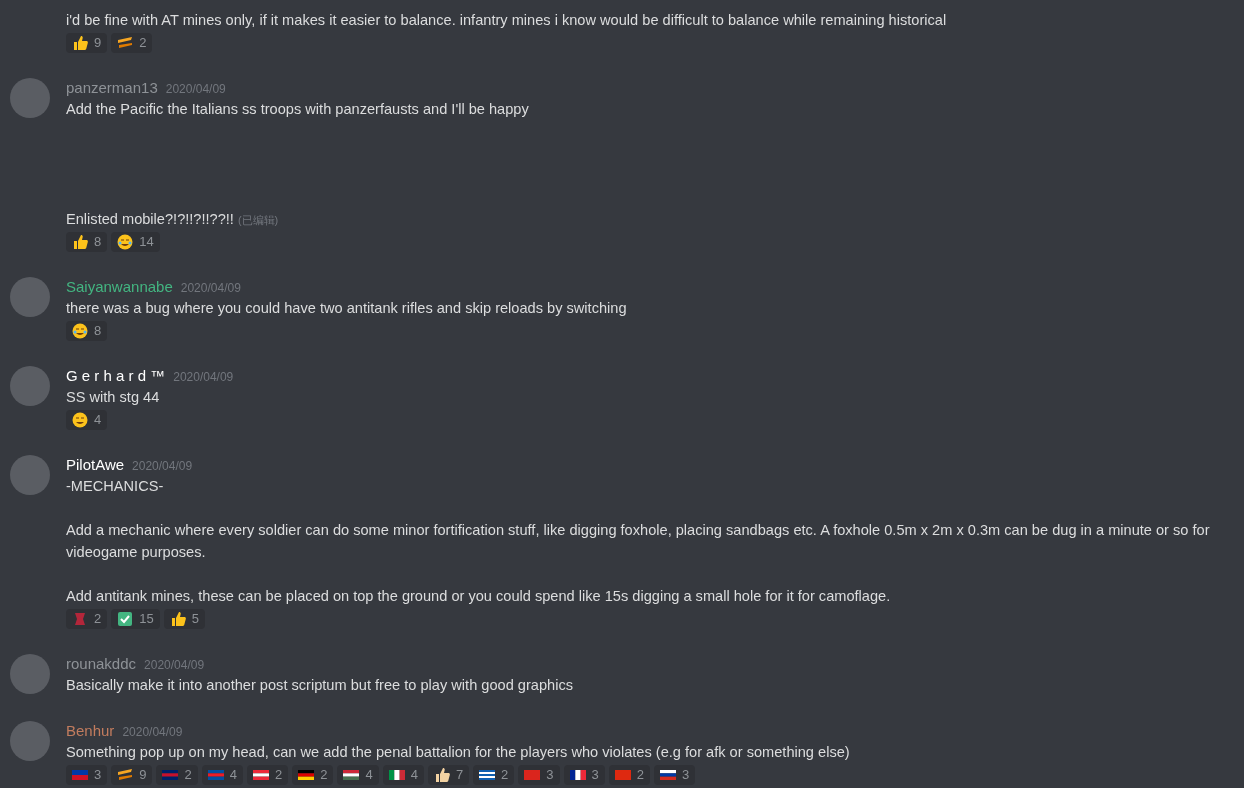 This screenshot has width=1244, height=788. I want to click on username: rounakddc, so click(101, 664).